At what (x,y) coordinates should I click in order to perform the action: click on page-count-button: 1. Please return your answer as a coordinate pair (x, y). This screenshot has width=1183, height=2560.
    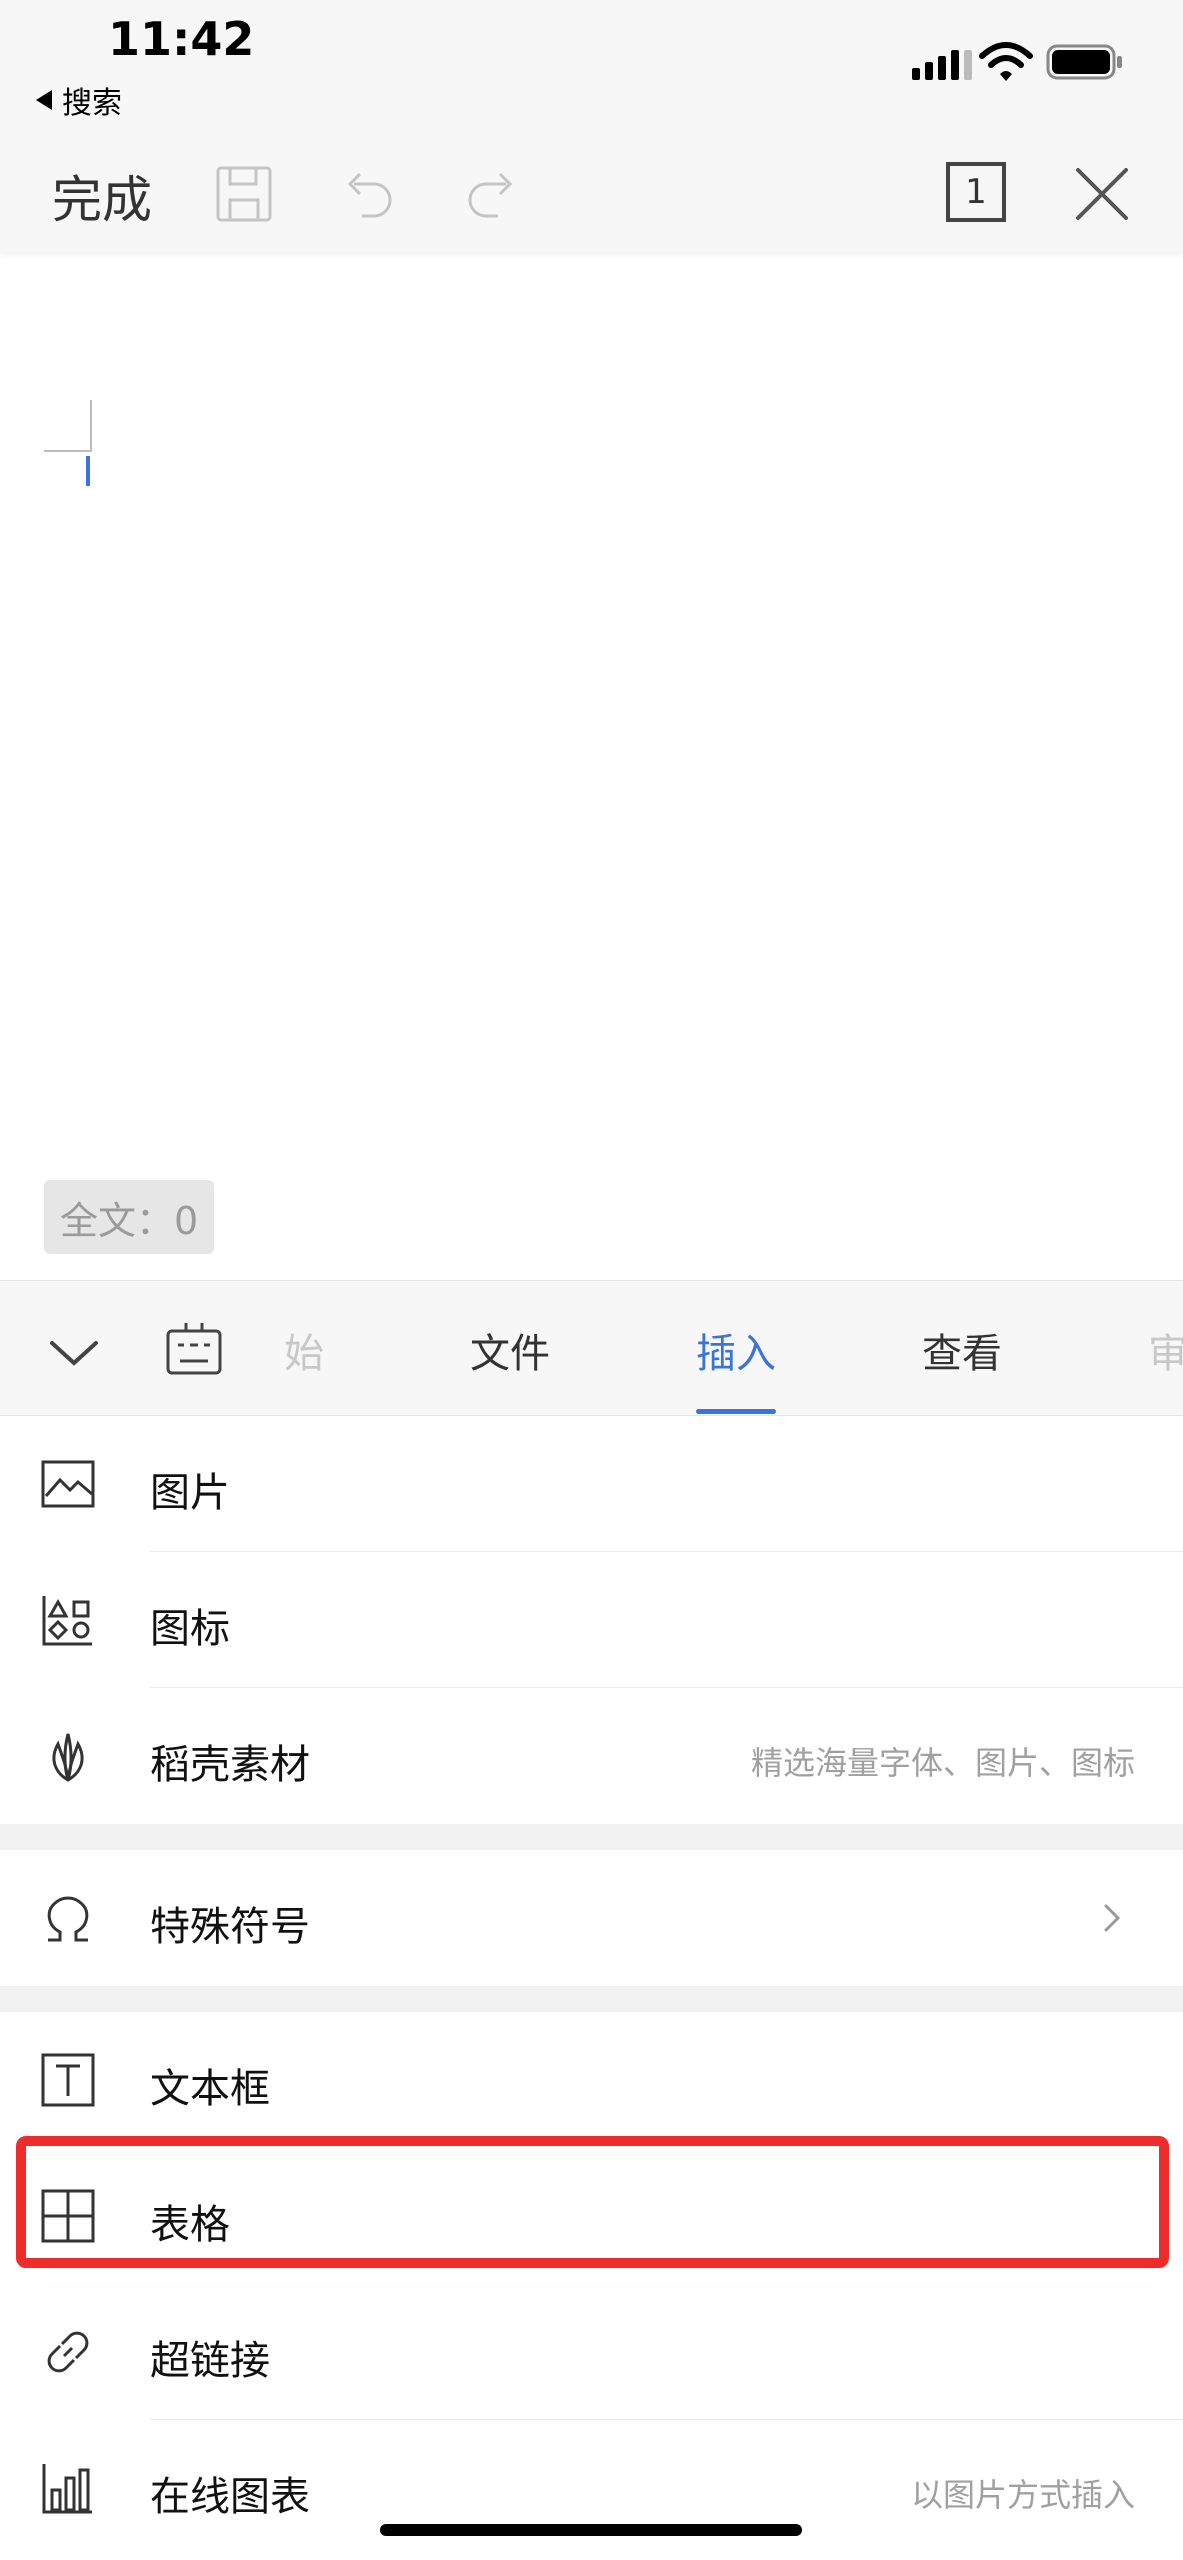
    Looking at the image, I should click on (976, 192).